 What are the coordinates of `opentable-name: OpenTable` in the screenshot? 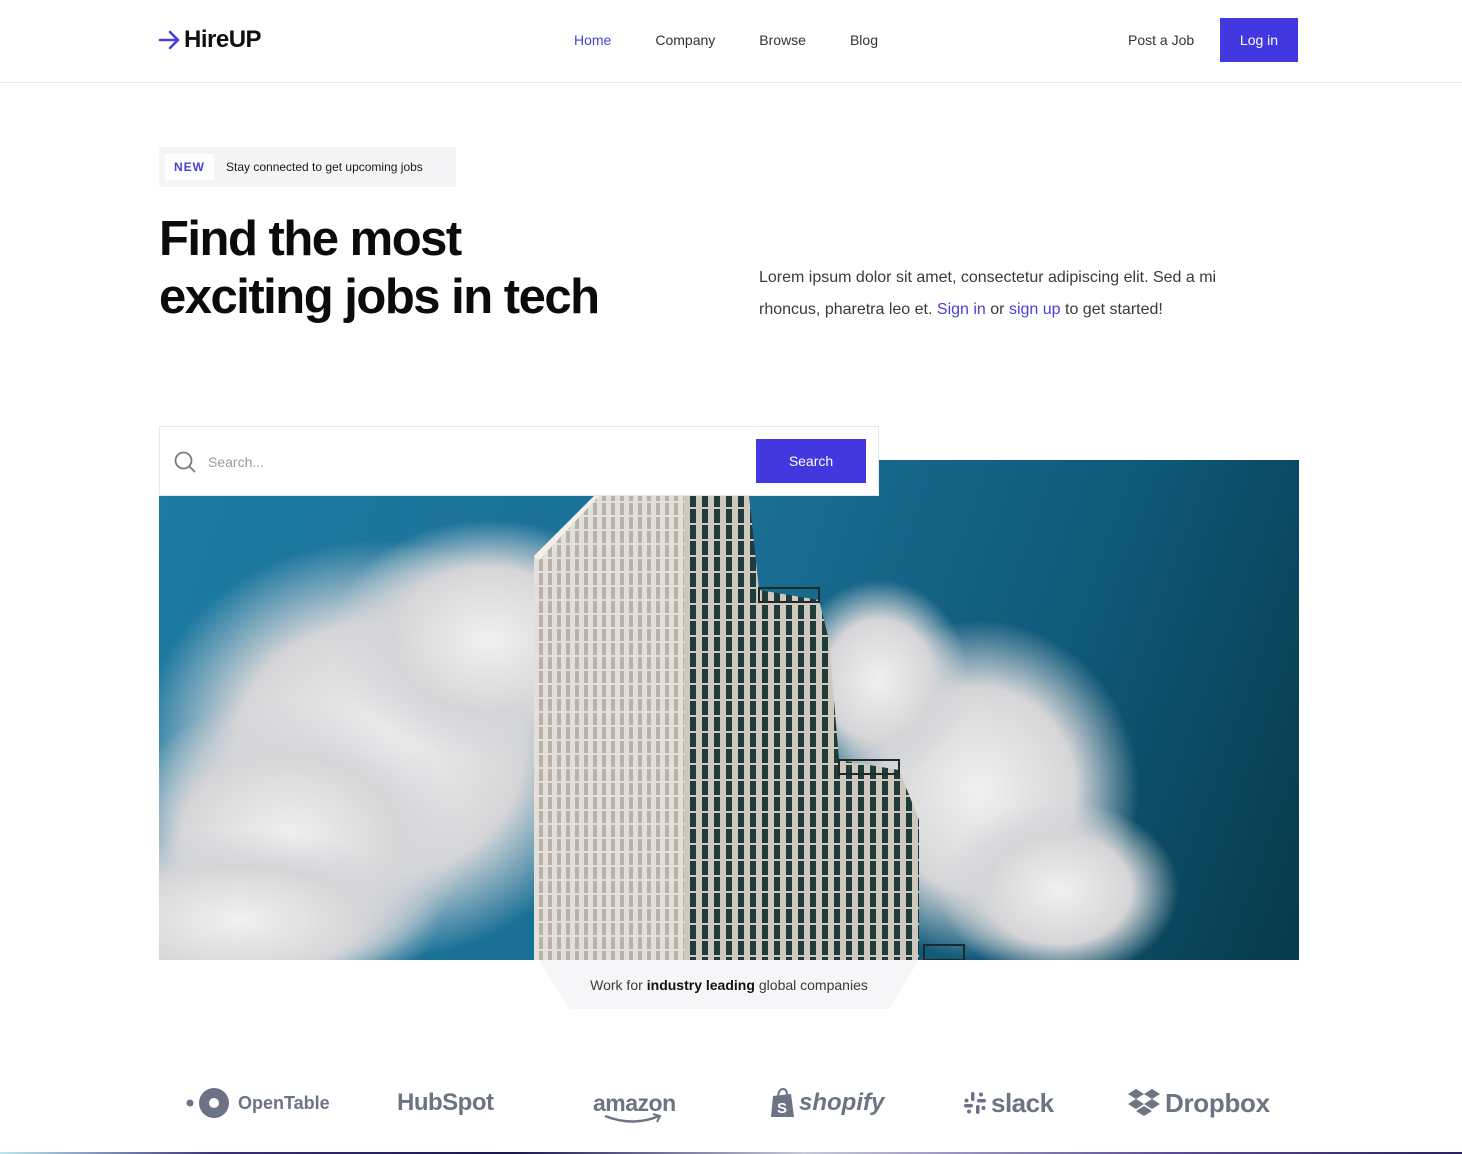 It's located at (284, 1102).